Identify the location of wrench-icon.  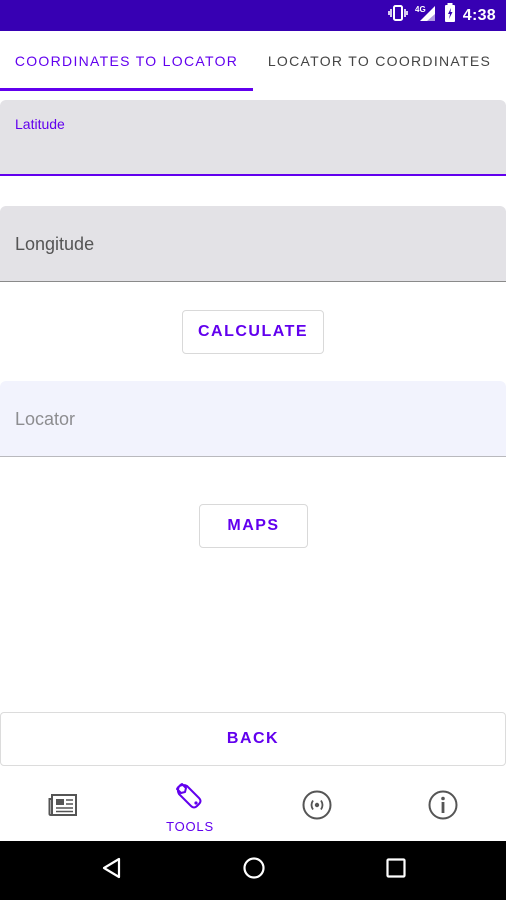
(190, 798).